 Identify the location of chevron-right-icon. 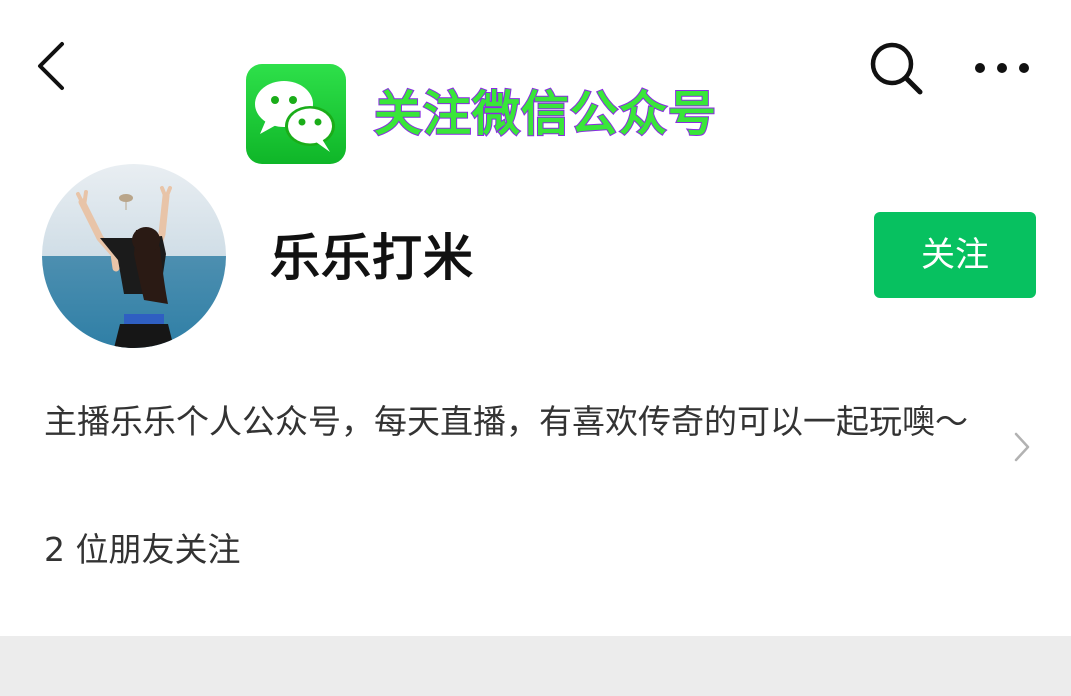
(1022, 447).